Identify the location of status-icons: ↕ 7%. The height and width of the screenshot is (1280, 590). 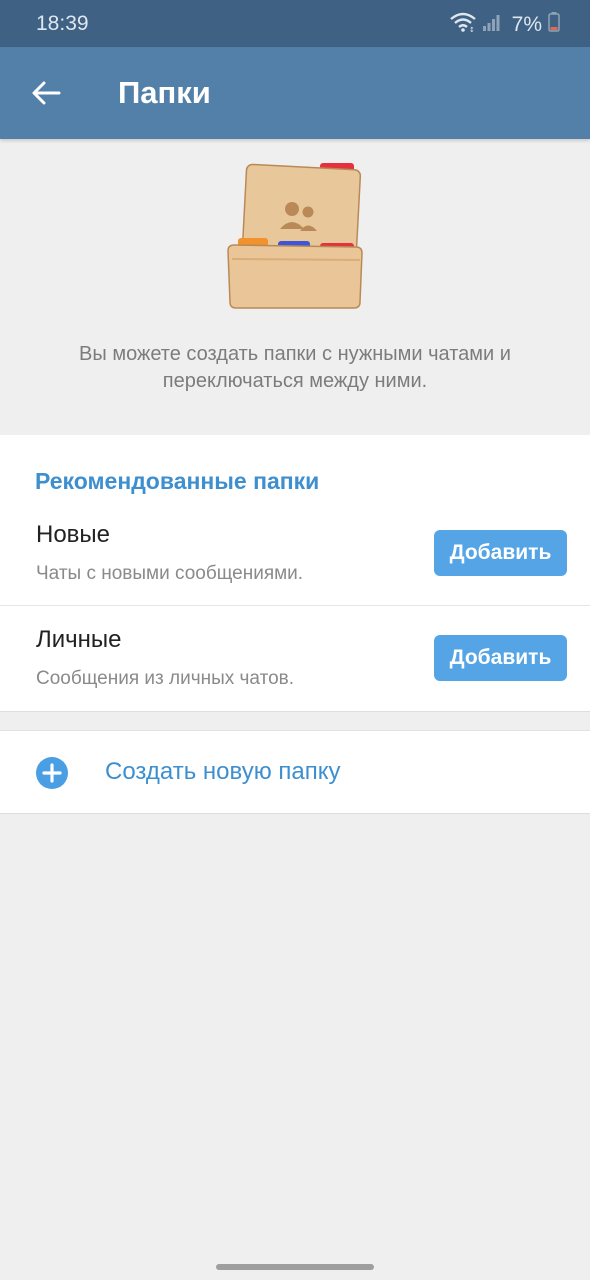
(504, 24).